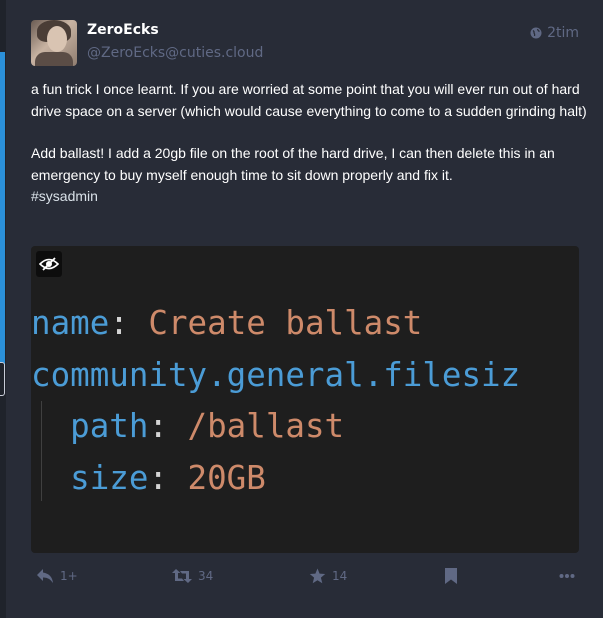 The image size is (603, 618). I want to click on status-action-bar: 1+ 34 14, so click(309, 580).